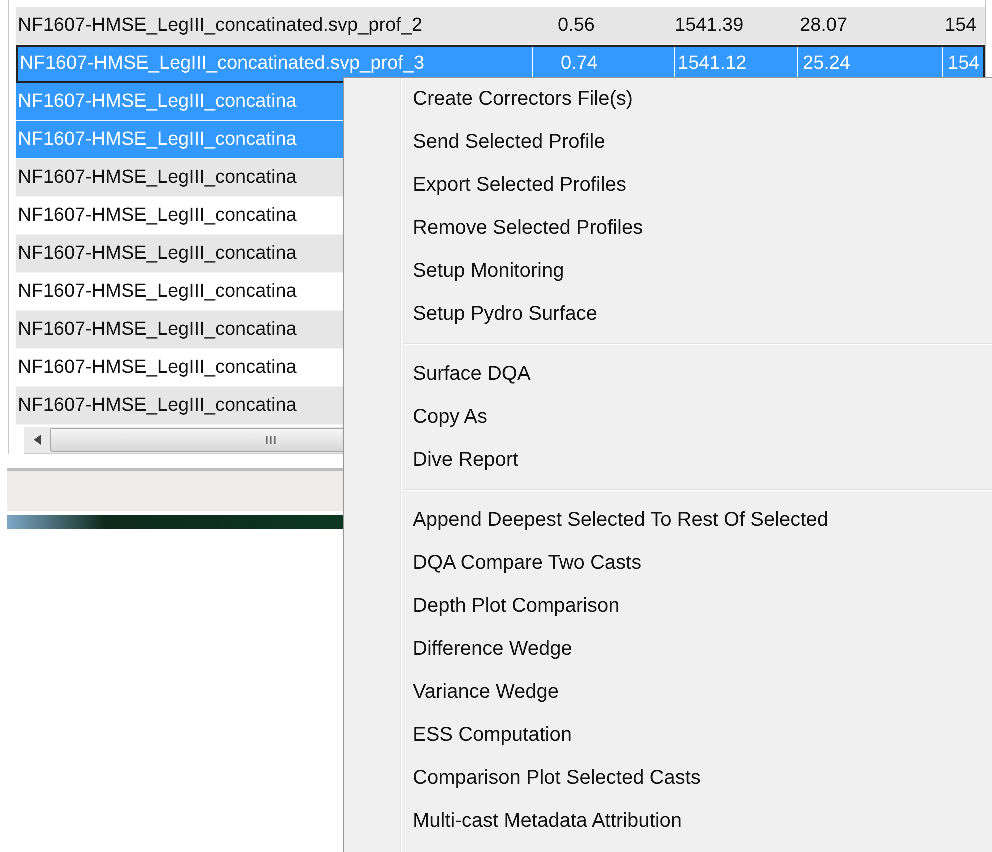  I want to click on menu-item: Setup Monitoring, so click(454, 271).